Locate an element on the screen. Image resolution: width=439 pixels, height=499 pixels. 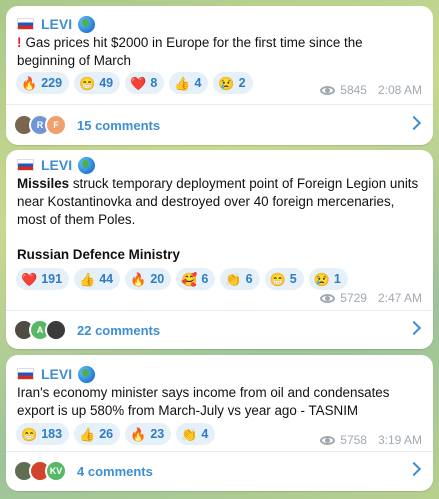
reaction-thumbs-up: 👍 4 is located at coordinates (189, 83).